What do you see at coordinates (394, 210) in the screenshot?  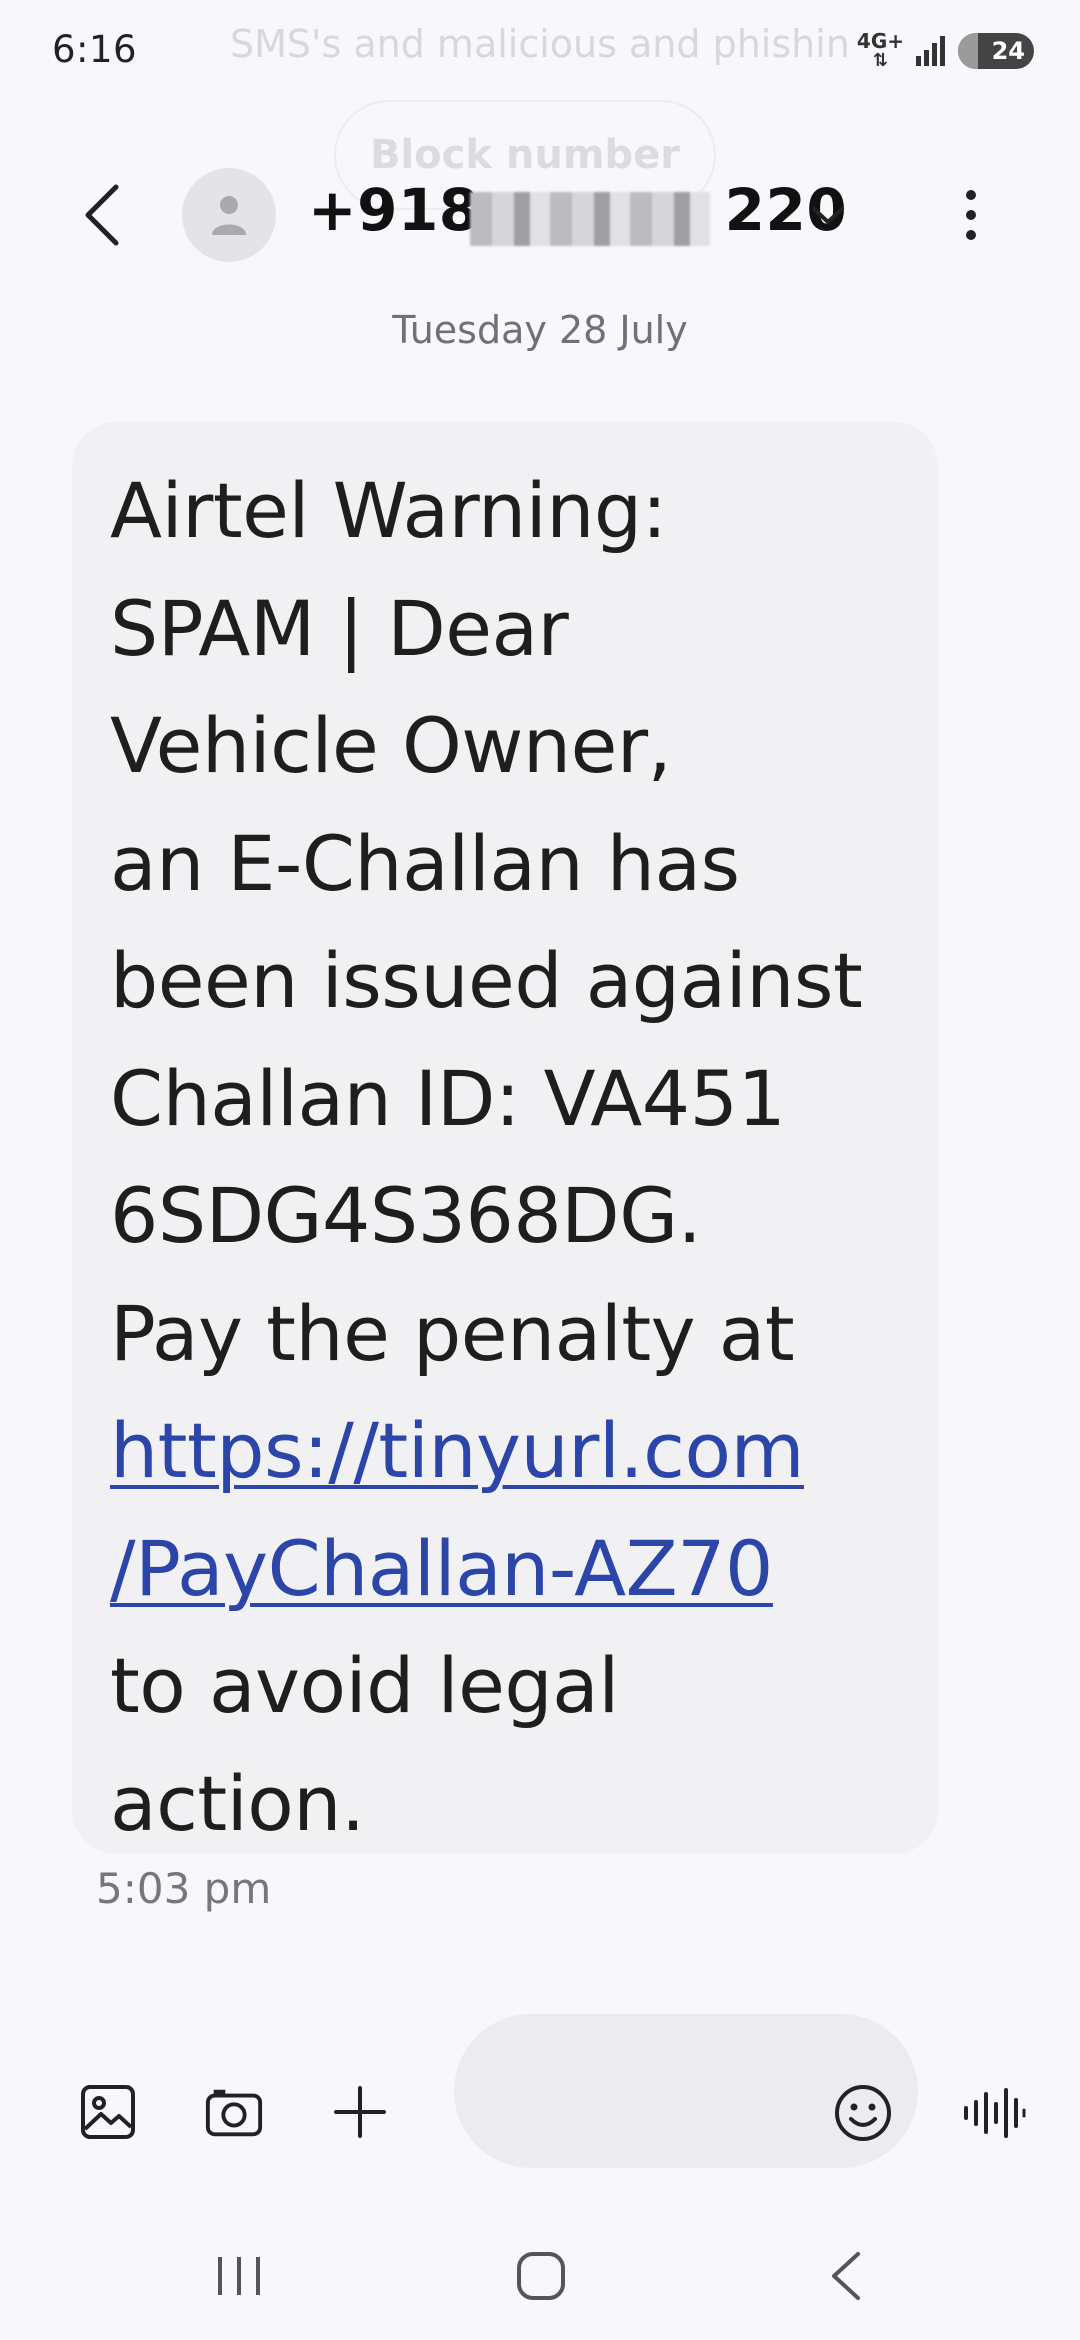 I see `contact-number-prefix: +918` at bounding box center [394, 210].